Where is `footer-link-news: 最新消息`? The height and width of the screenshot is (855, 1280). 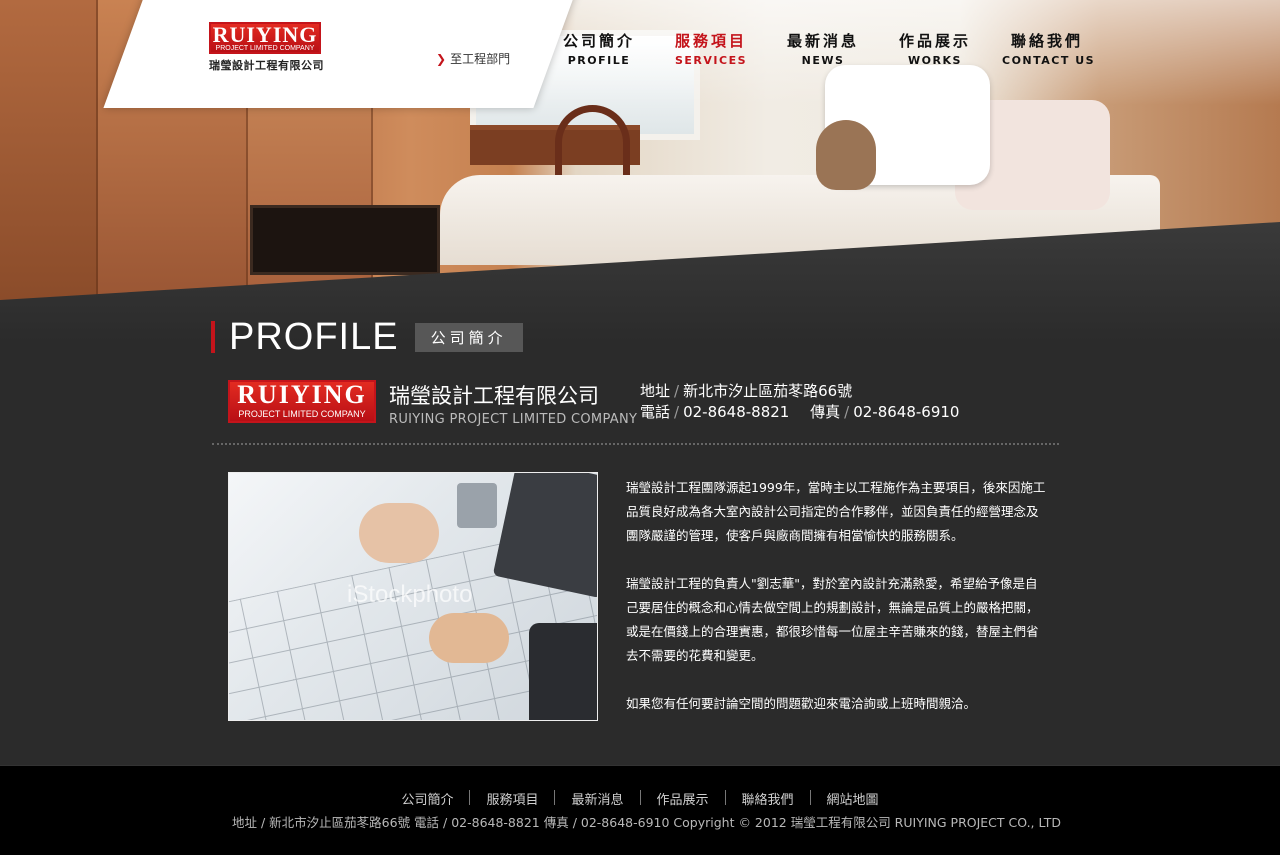 footer-link-news: 最新消息 is located at coordinates (597, 798).